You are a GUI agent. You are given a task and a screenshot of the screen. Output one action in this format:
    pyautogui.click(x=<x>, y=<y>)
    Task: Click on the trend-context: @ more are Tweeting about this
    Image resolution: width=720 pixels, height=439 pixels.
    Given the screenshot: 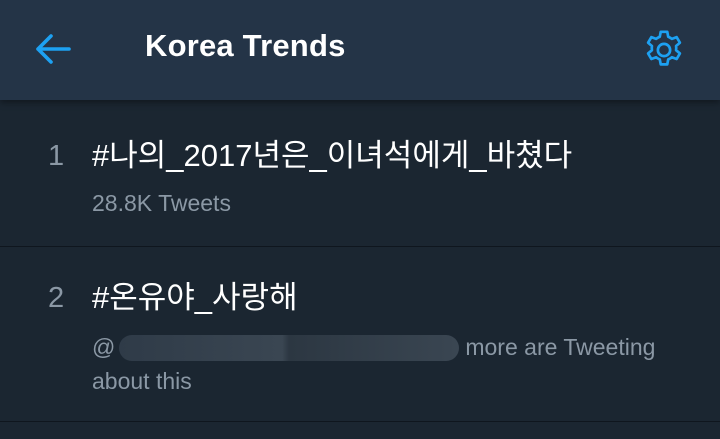 What is the action you would take?
    pyautogui.click(x=392, y=364)
    